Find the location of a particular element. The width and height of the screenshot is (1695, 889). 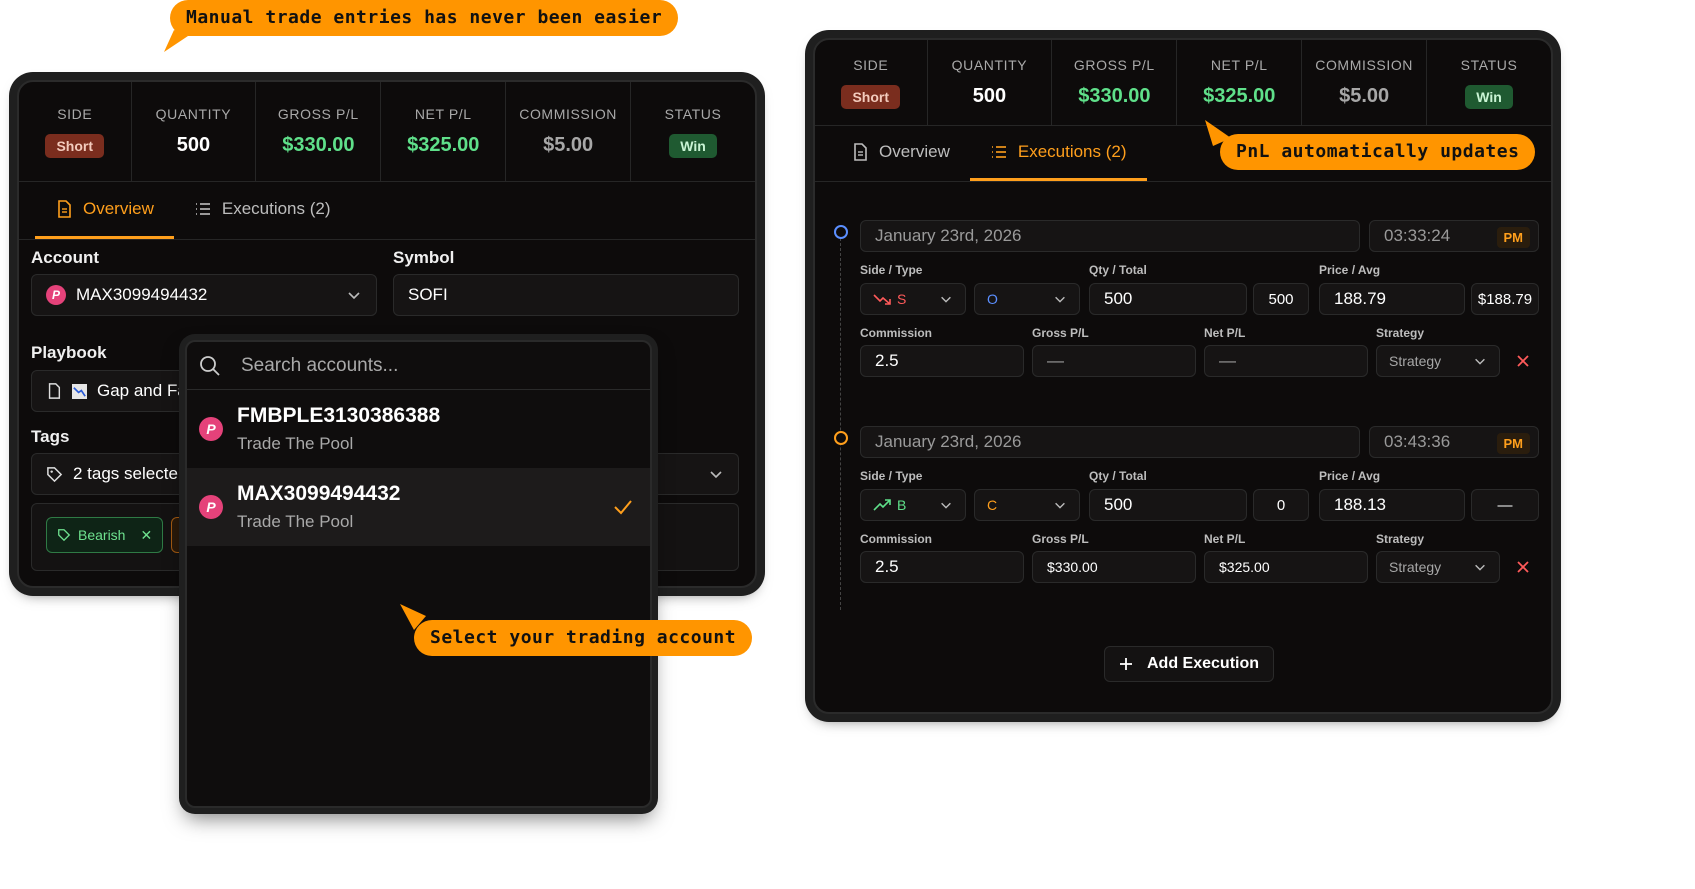

search-icon is located at coordinates (210, 365).